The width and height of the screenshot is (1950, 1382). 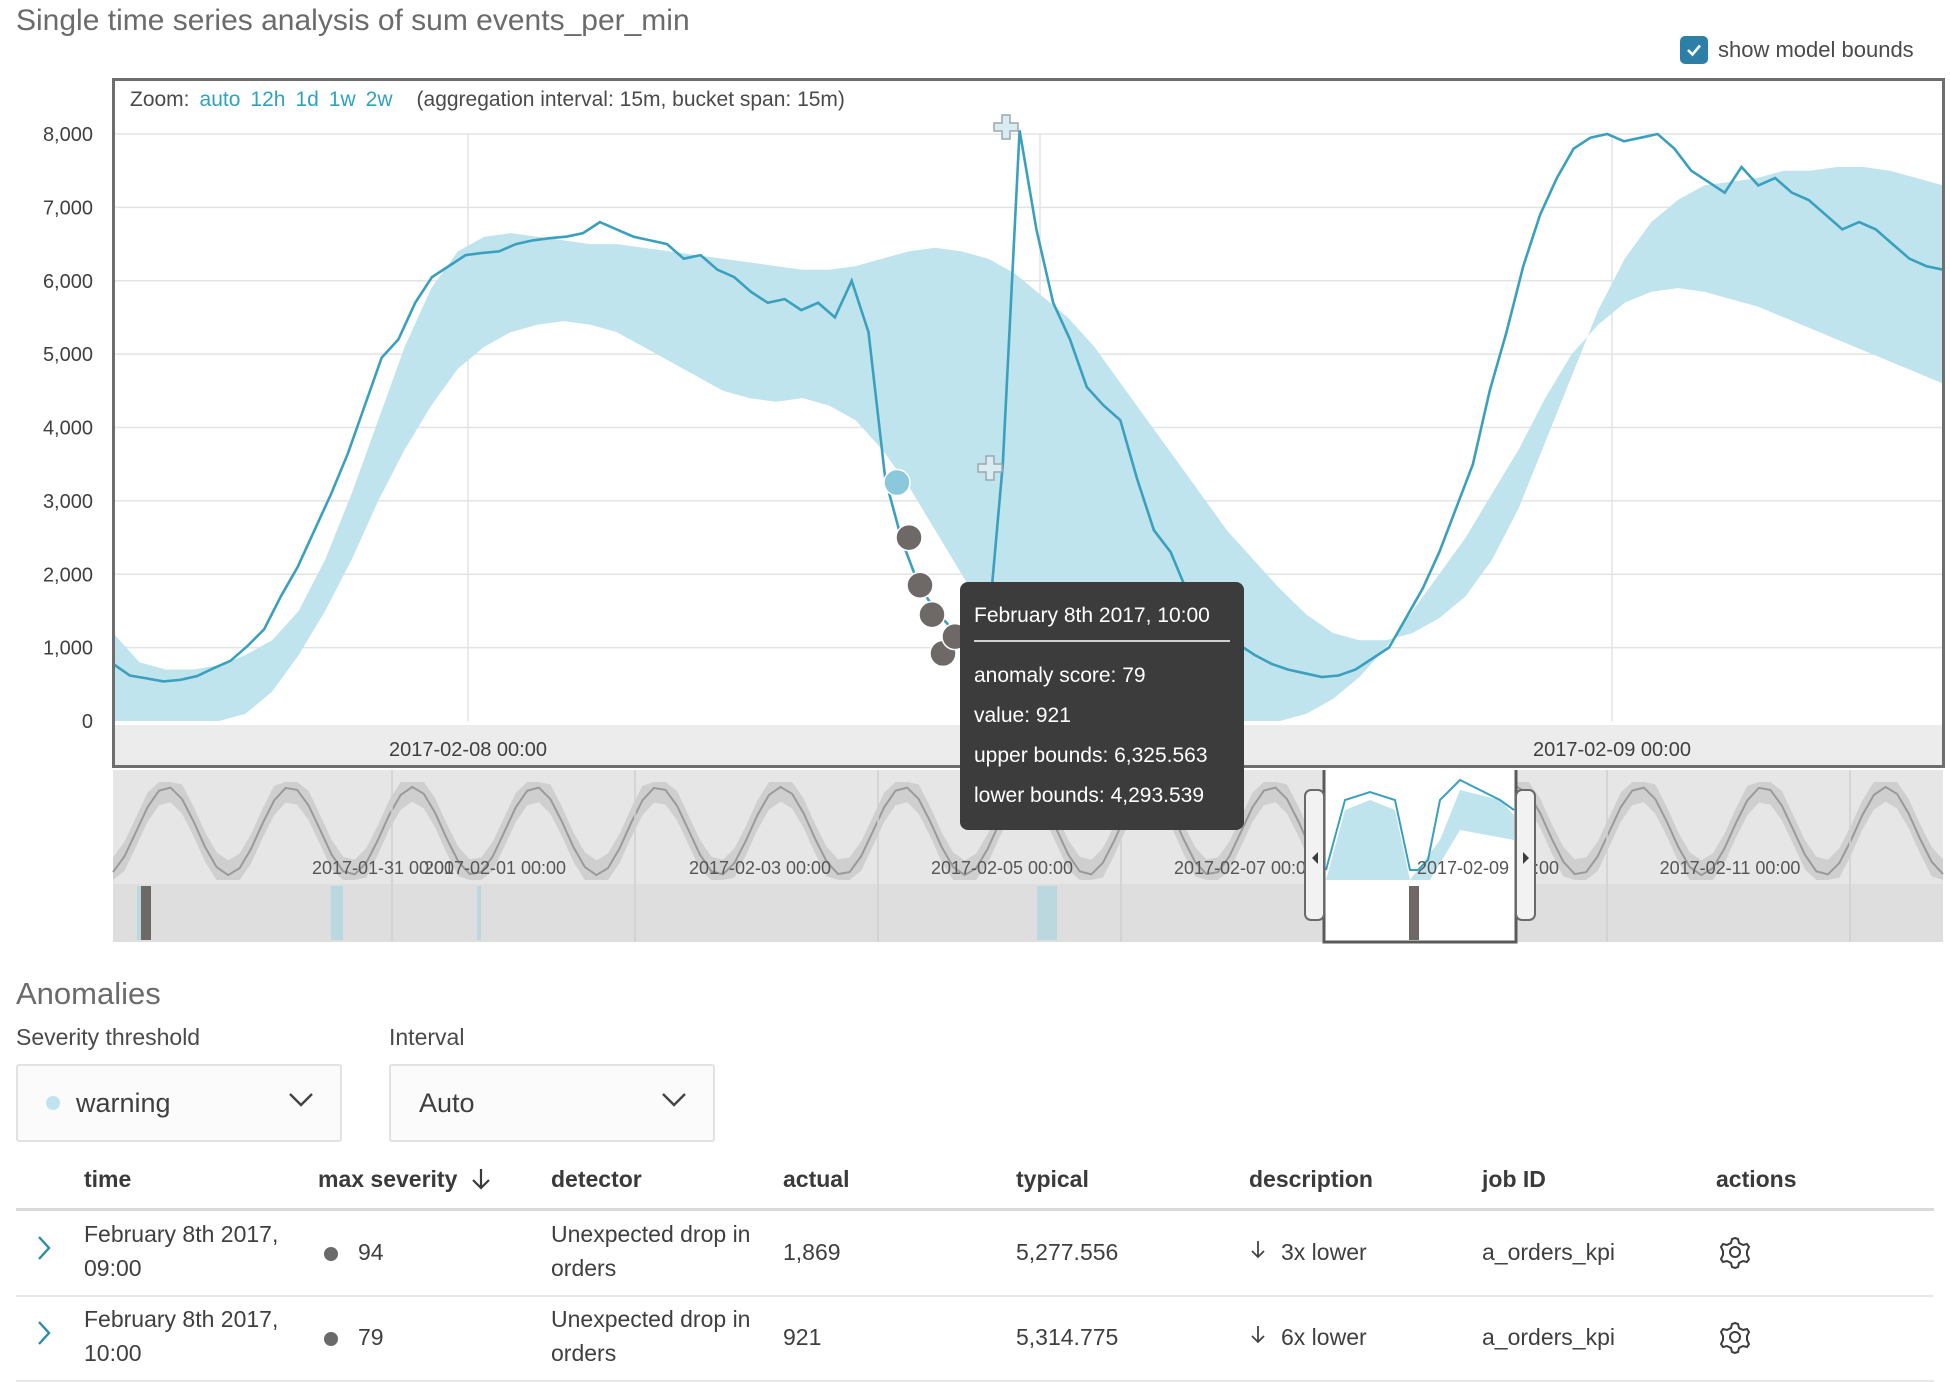 What do you see at coordinates (68, 429) in the screenshot?
I see `y-tick-label: 4,000` at bounding box center [68, 429].